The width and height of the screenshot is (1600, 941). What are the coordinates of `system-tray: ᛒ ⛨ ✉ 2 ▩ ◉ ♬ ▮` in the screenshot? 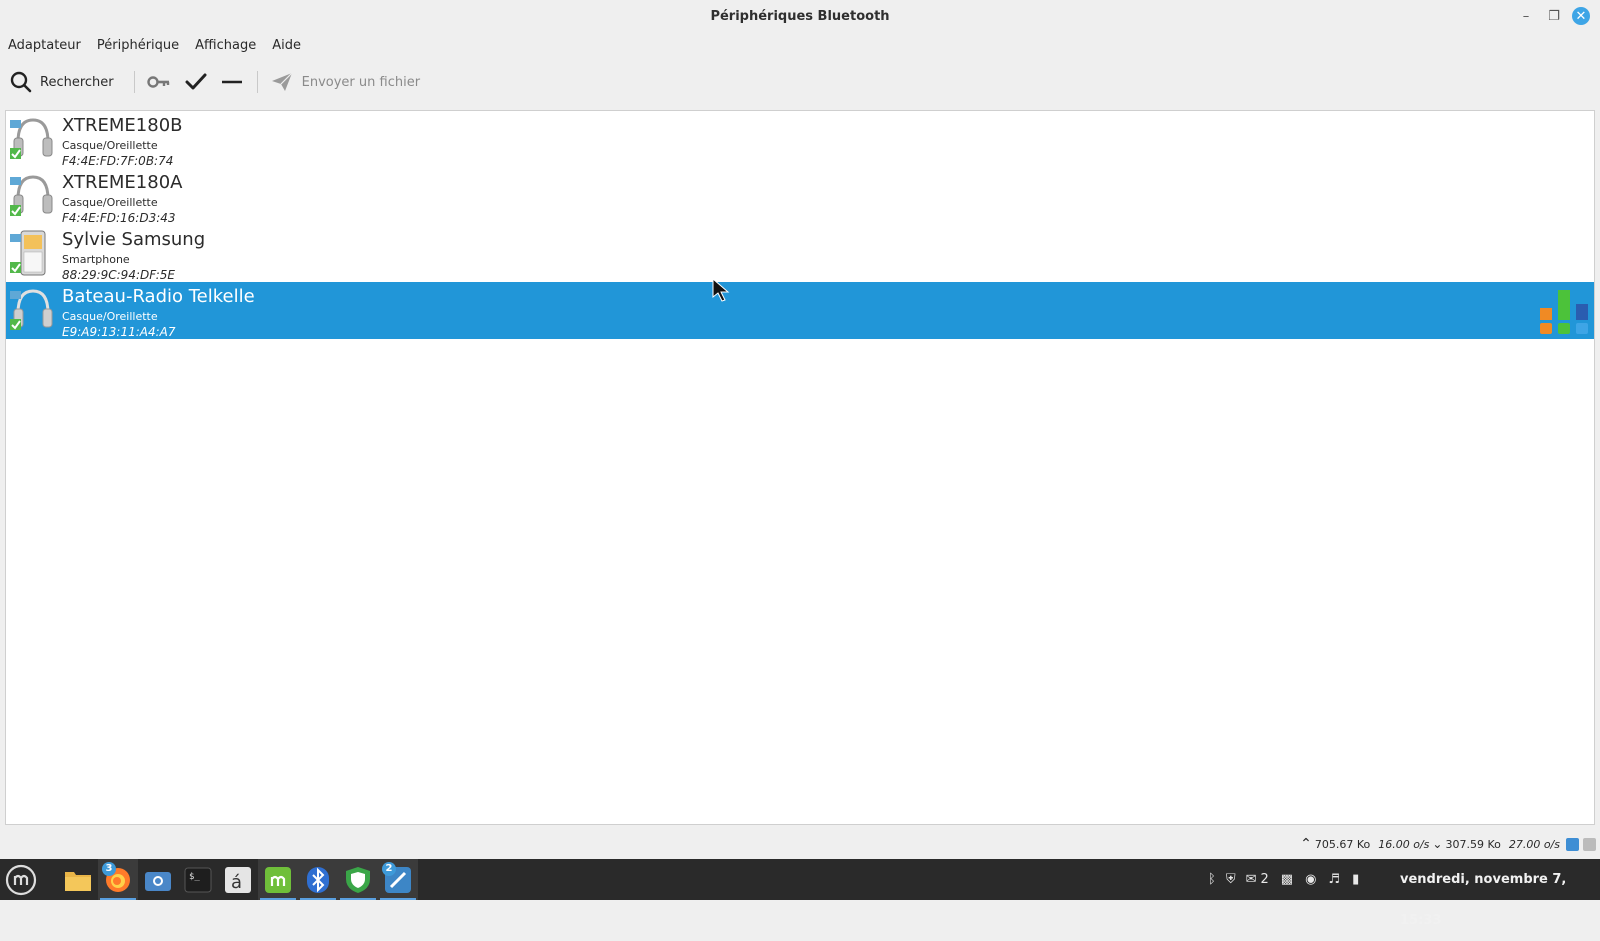 It's located at (1283, 879).